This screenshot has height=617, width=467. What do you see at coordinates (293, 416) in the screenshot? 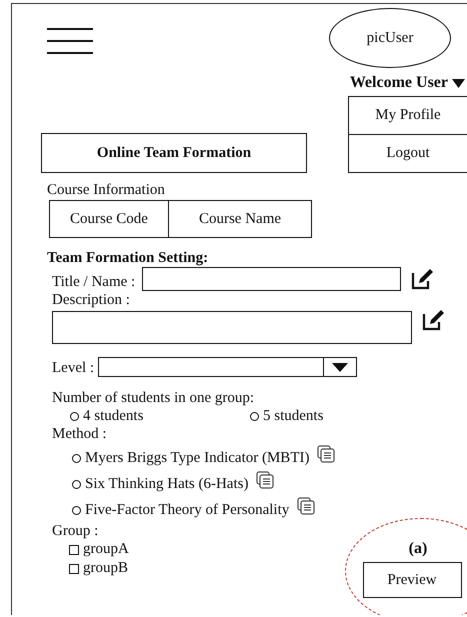
I see `option-label: 5 students` at bounding box center [293, 416].